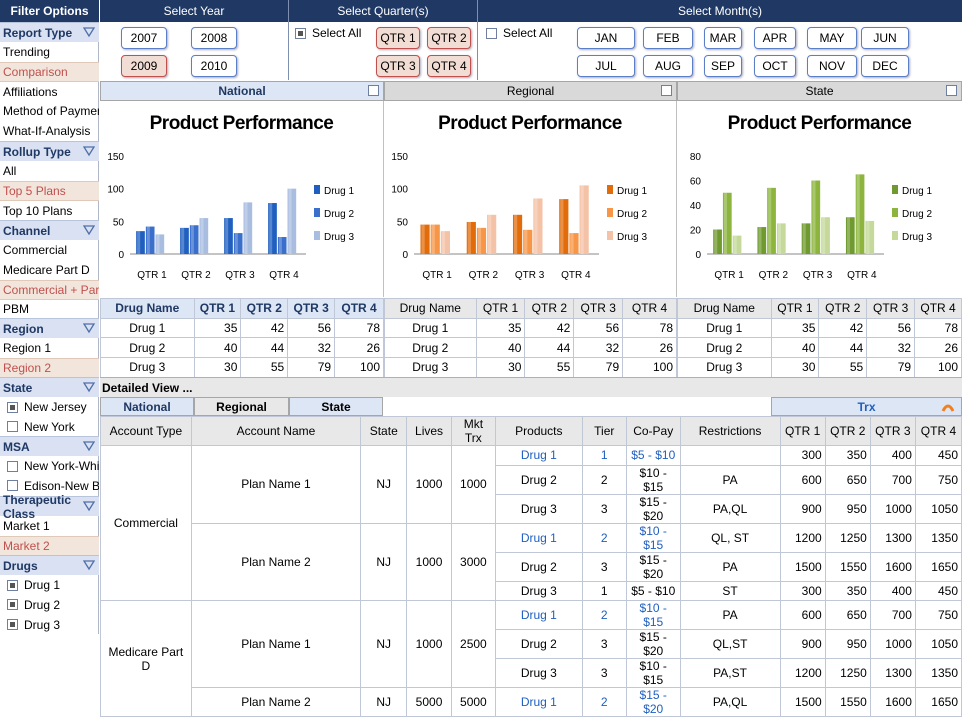  What do you see at coordinates (49, 585) in the screenshot?
I see `drugs-item: Drug 1` at bounding box center [49, 585].